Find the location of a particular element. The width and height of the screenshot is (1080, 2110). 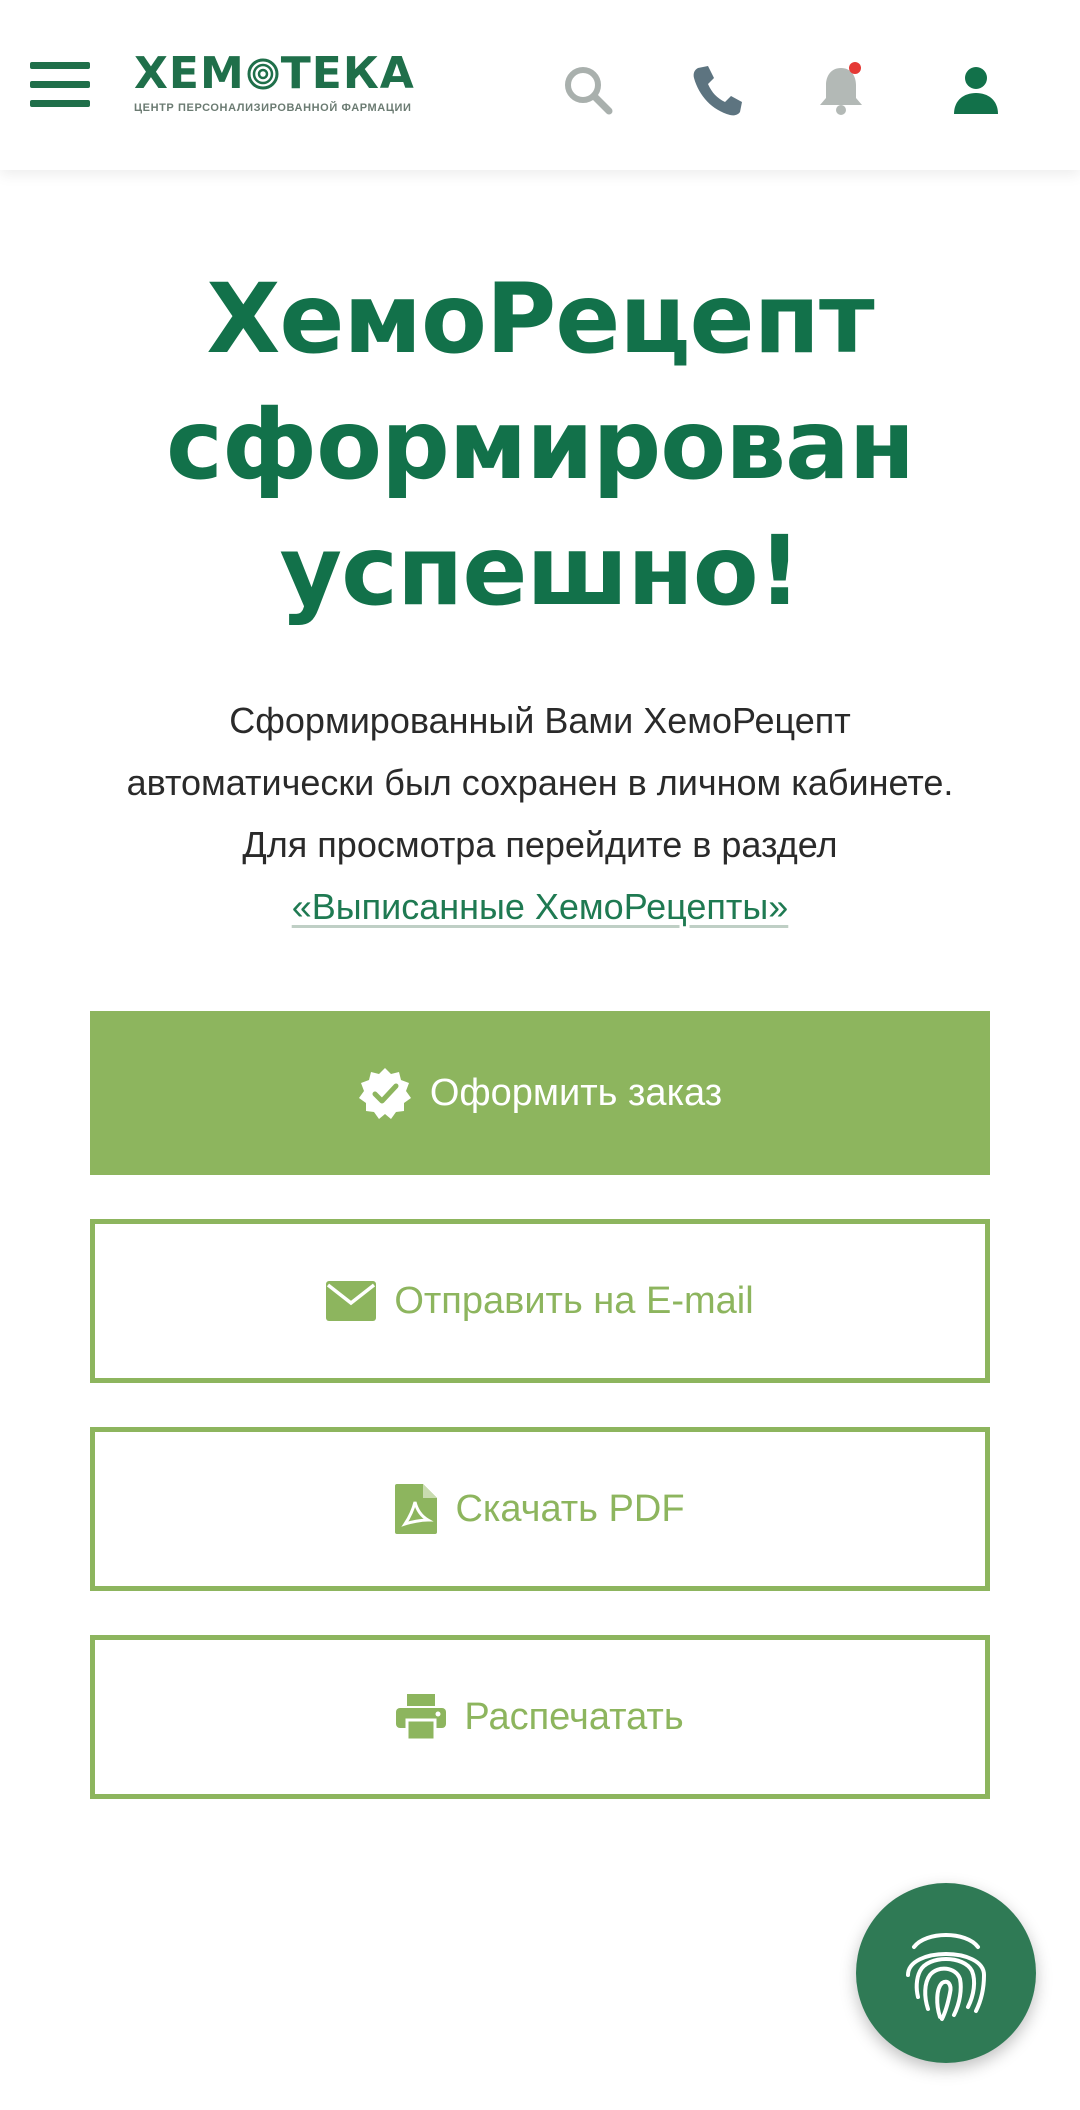

phone-icon is located at coordinates (718, 90).